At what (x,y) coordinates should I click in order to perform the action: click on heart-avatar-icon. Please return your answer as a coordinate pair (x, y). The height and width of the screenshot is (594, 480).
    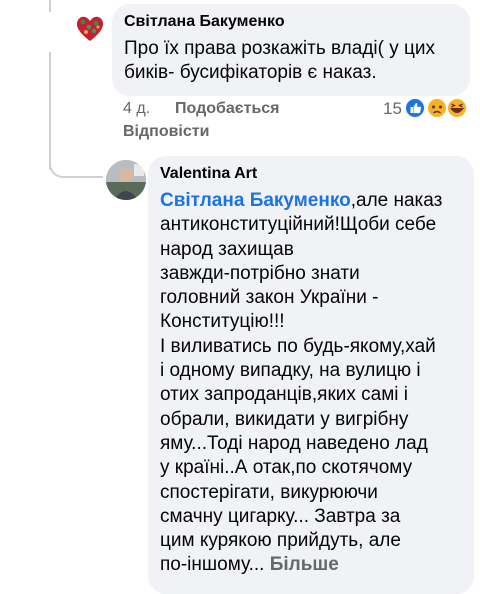
    Looking at the image, I should click on (90, 28).